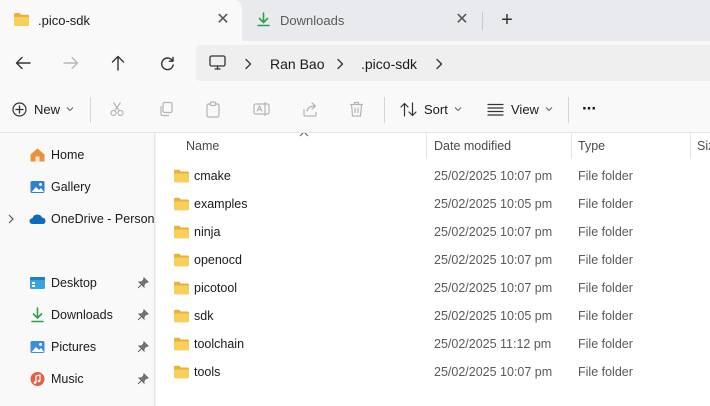 Image resolution: width=710 pixels, height=406 pixels. I want to click on table-row: tools 25/02/2025 10:07 pm File folder, so click(433, 372).